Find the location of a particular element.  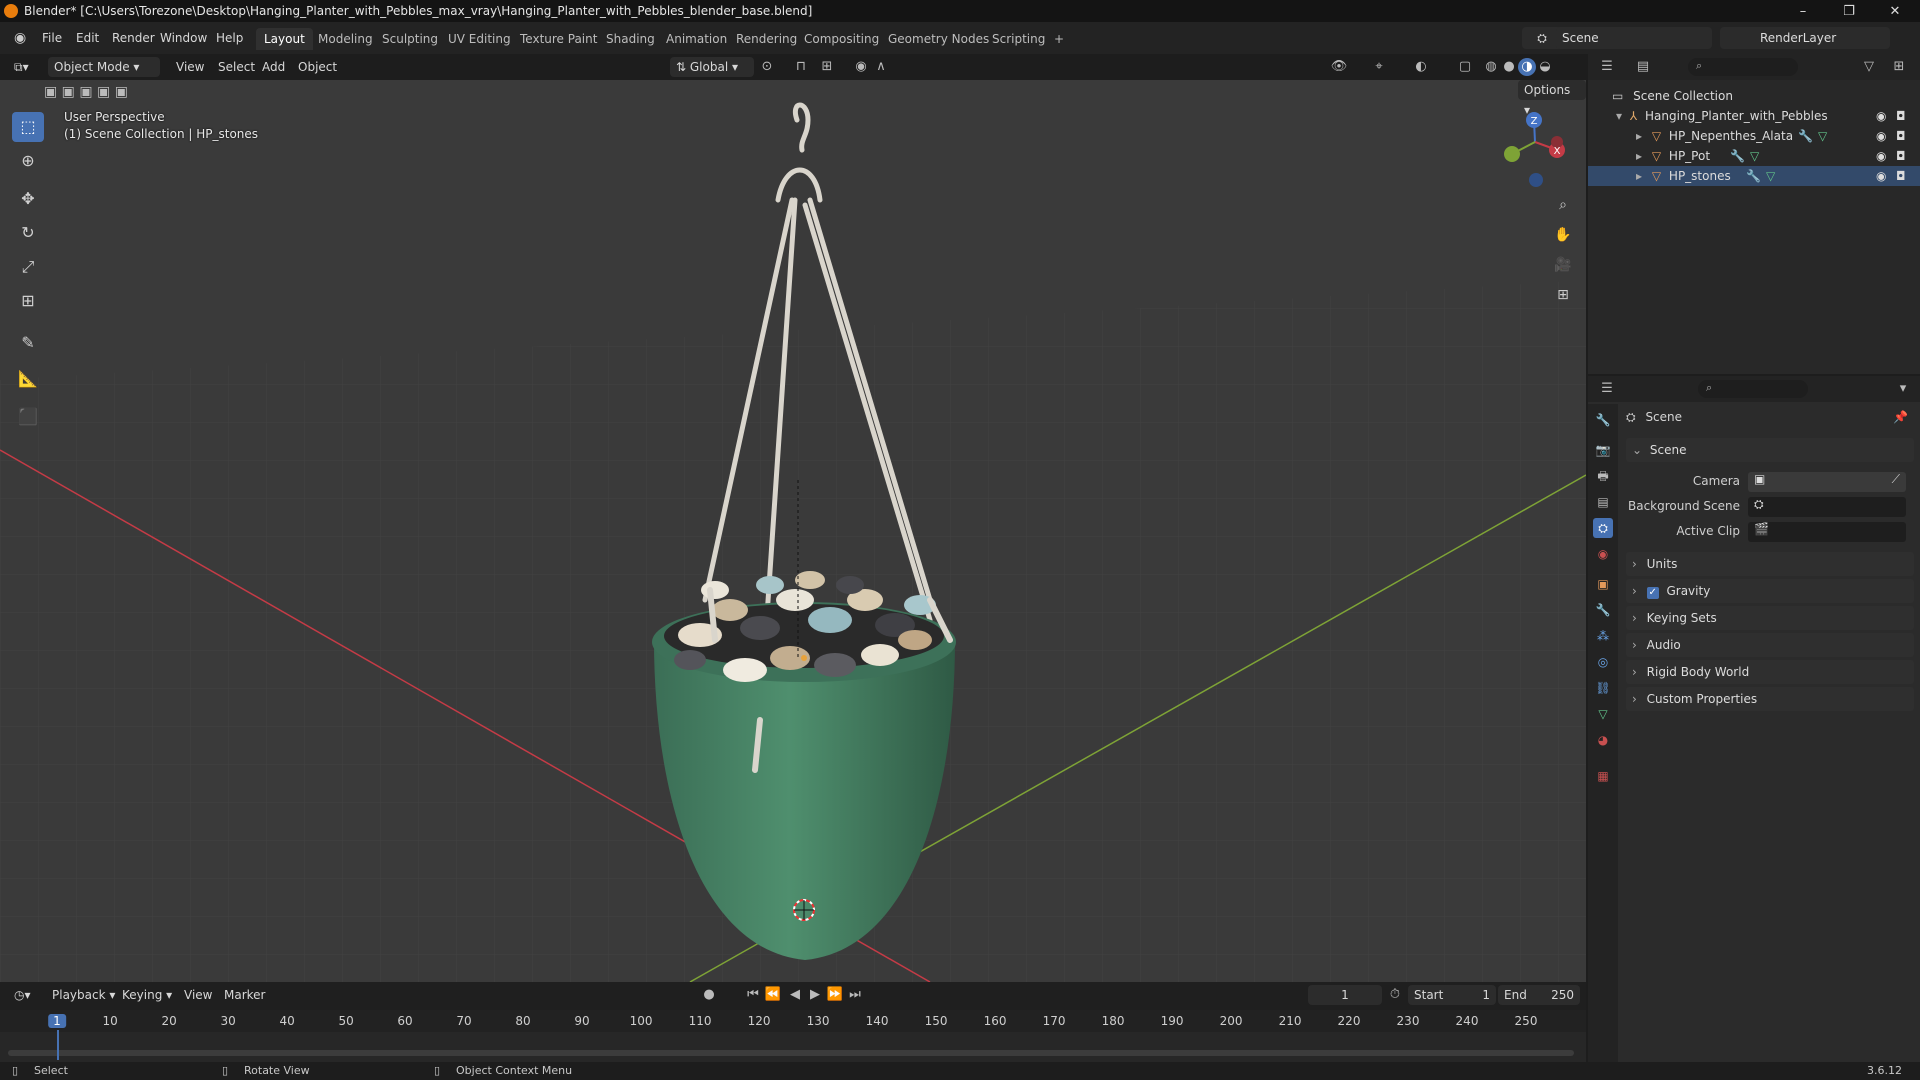

play-reverse-icon: ◀ is located at coordinates (795, 995).